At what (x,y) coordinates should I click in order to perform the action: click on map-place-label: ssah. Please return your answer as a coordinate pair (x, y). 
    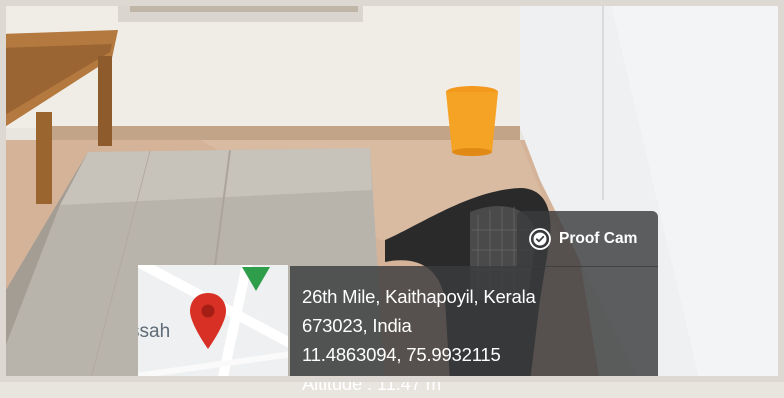
    Looking at the image, I should click on (154, 331).